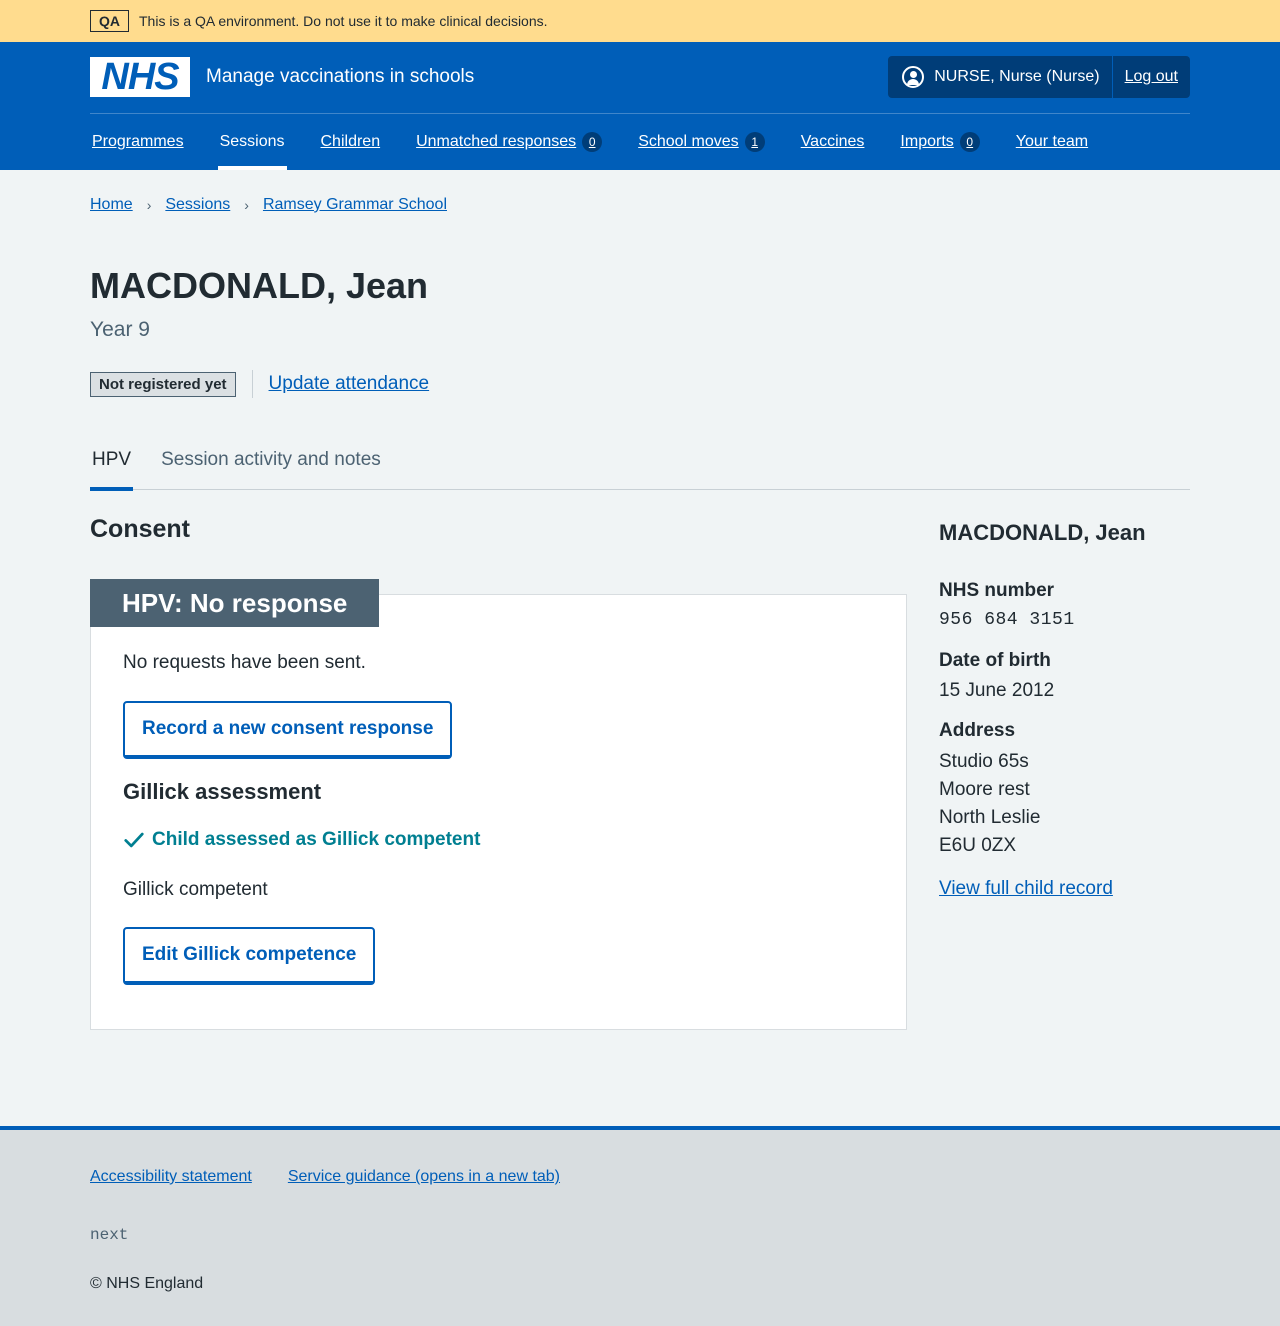 This screenshot has height=1326, width=1280. What do you see at coordinates (503, 840) in the screenshot?
I see `gillick-status: Child assessed as Gillick competent` at bounding box center [503, 840].